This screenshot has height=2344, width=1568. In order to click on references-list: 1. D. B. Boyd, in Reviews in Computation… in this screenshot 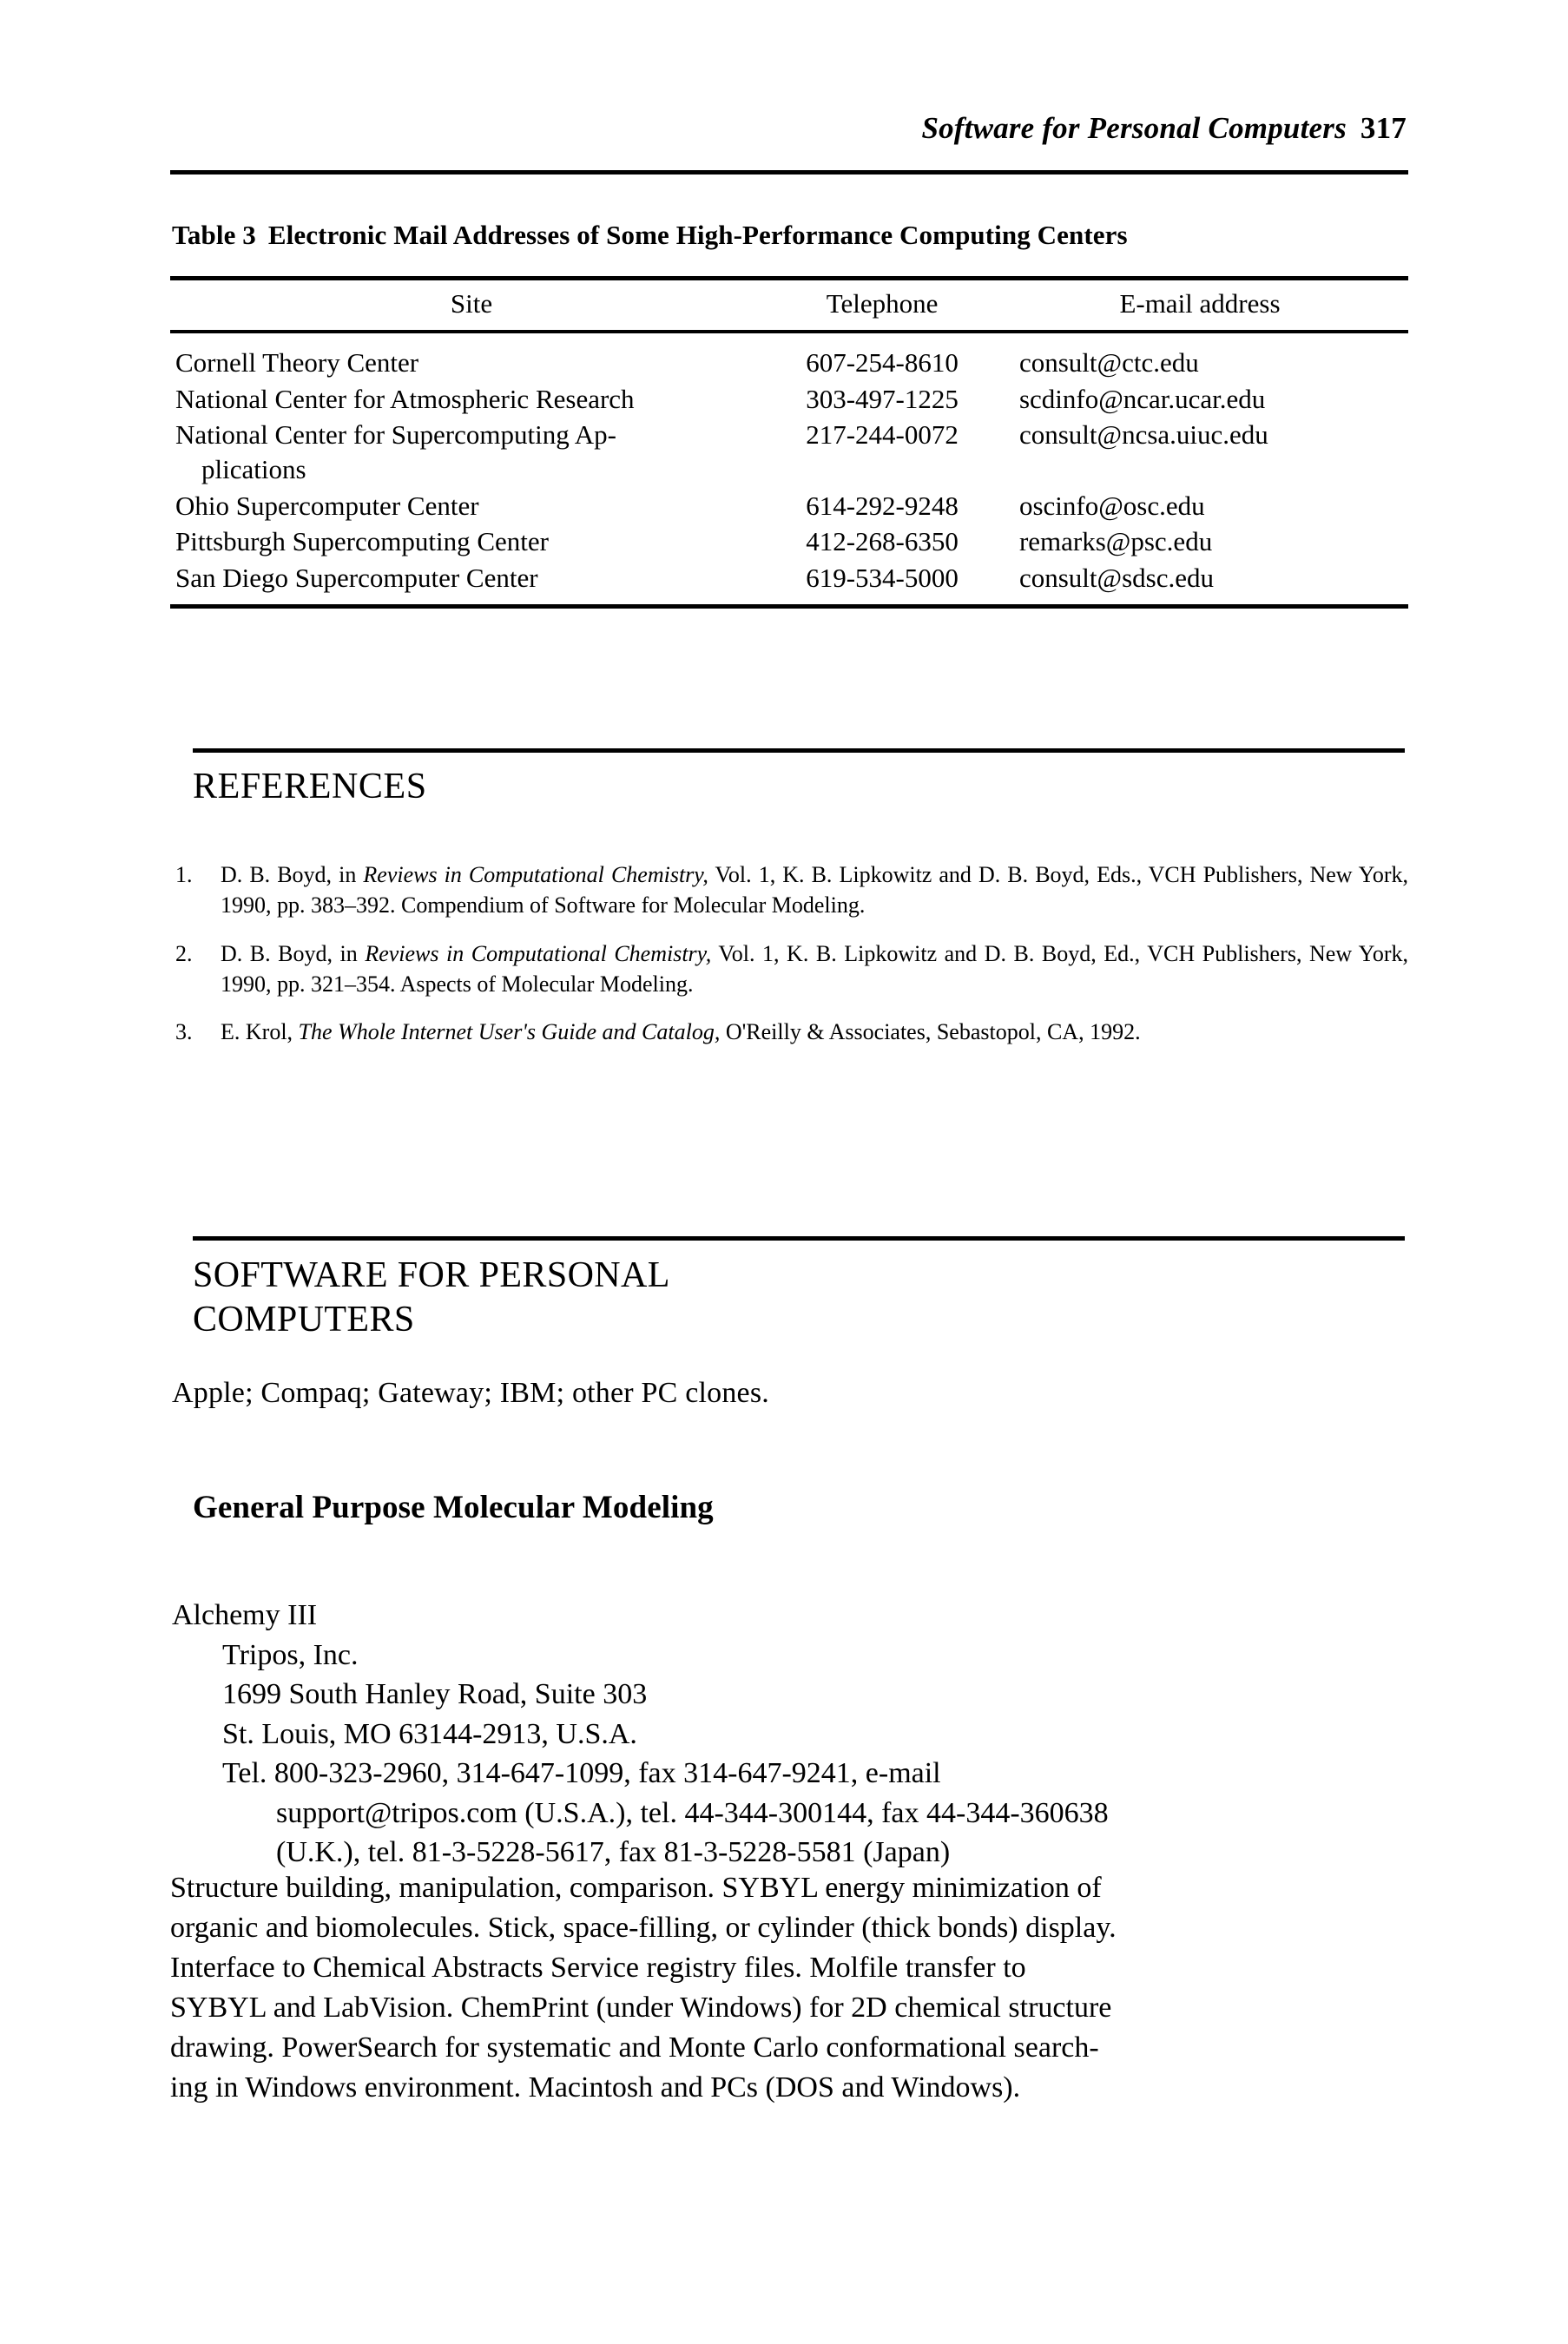, I will do `click(789, 962)`.